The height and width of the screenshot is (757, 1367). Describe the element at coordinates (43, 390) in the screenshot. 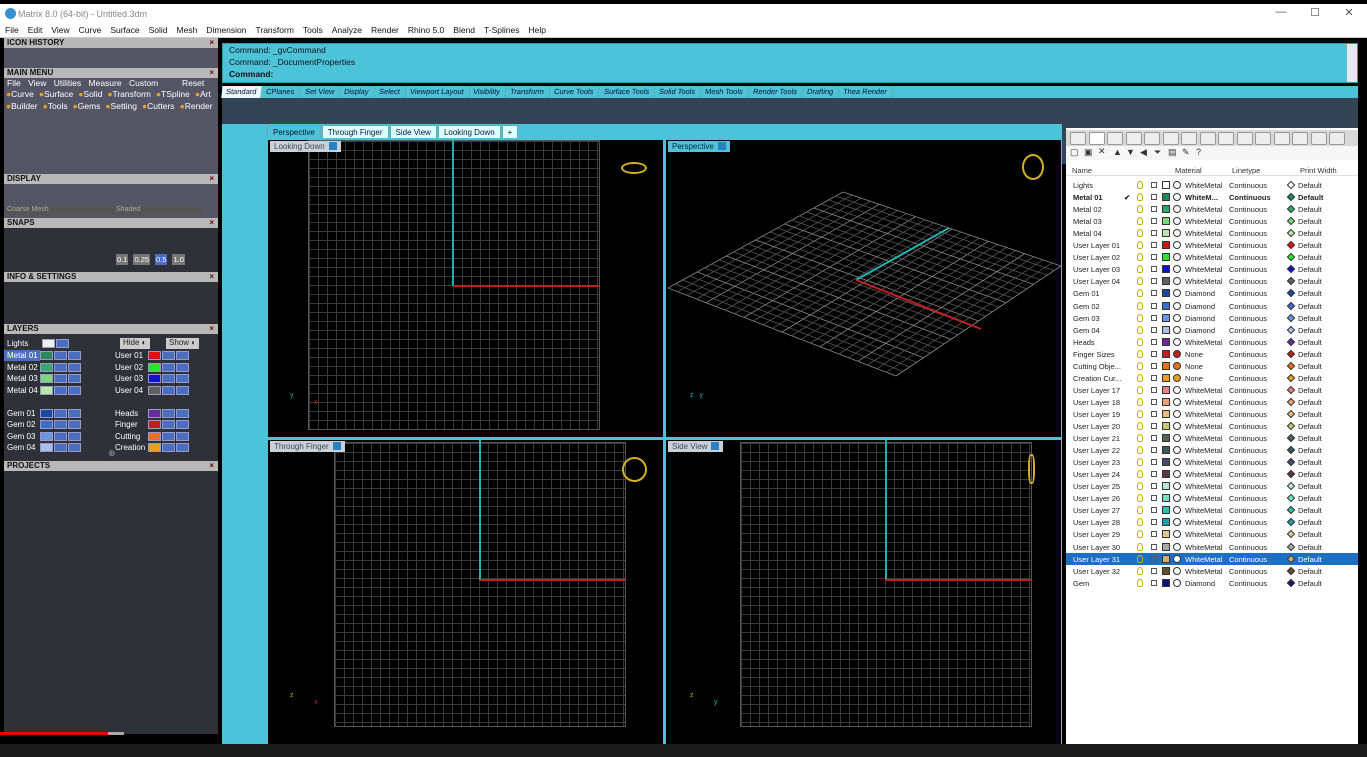

I see `layer-quick-row: Metal 04` at that location.